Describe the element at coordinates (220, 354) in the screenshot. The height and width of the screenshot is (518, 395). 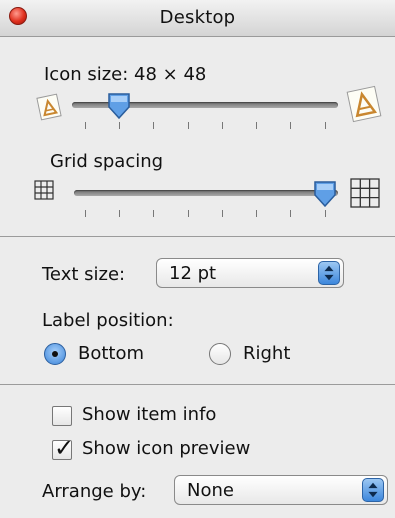
I see `radio-right` at that location.